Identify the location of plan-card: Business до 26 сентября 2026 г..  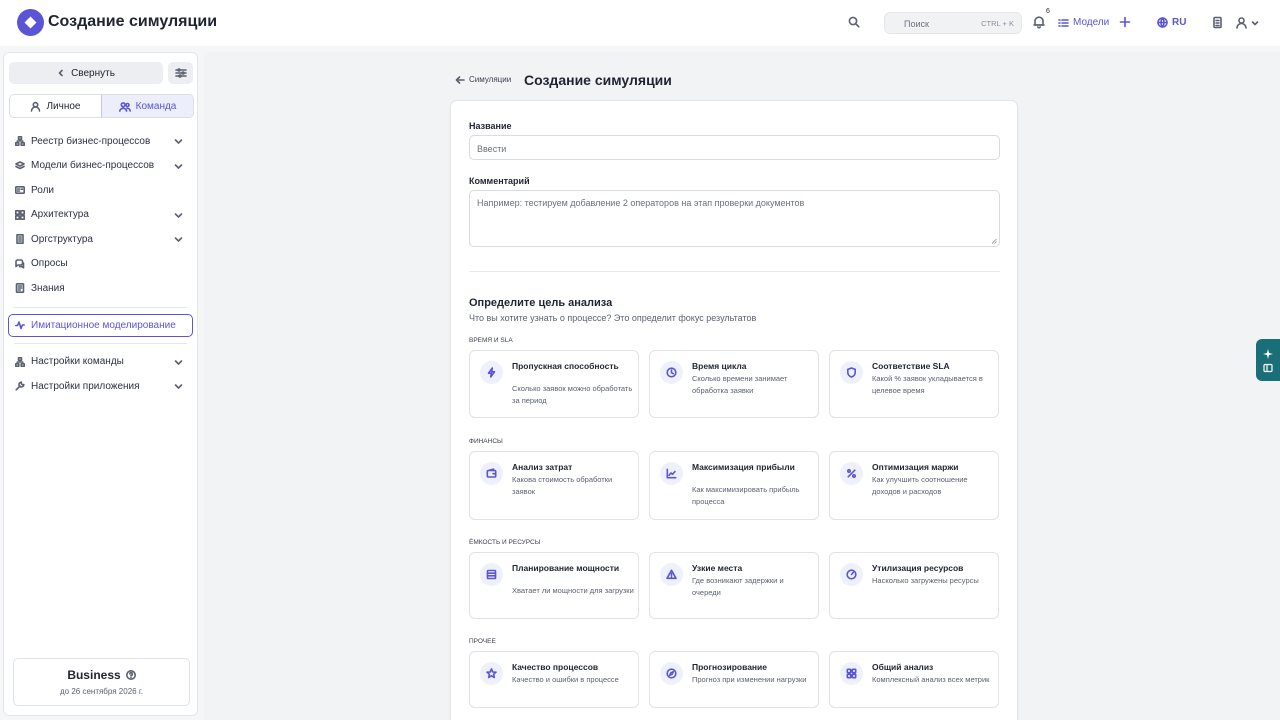
(101, 682).